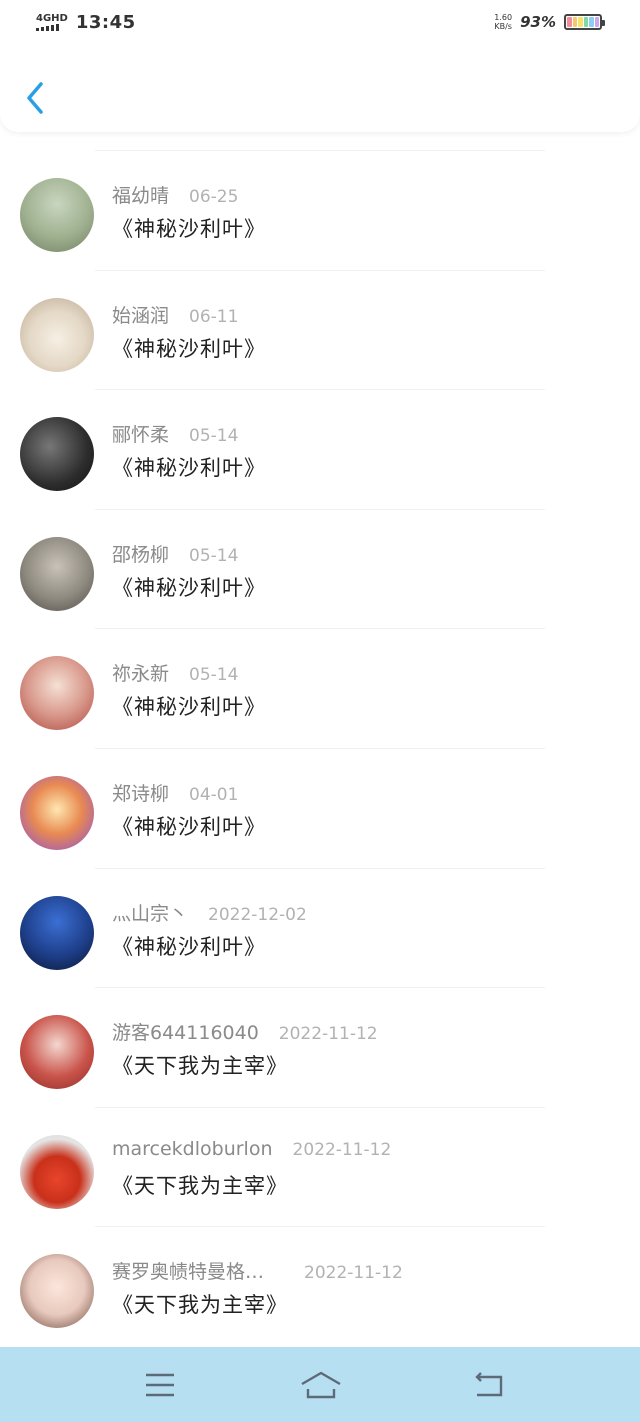  I want to click on list-item: 灬山宗丶 2022-12-02 《神秘沙利叶》, so click(320, 929).